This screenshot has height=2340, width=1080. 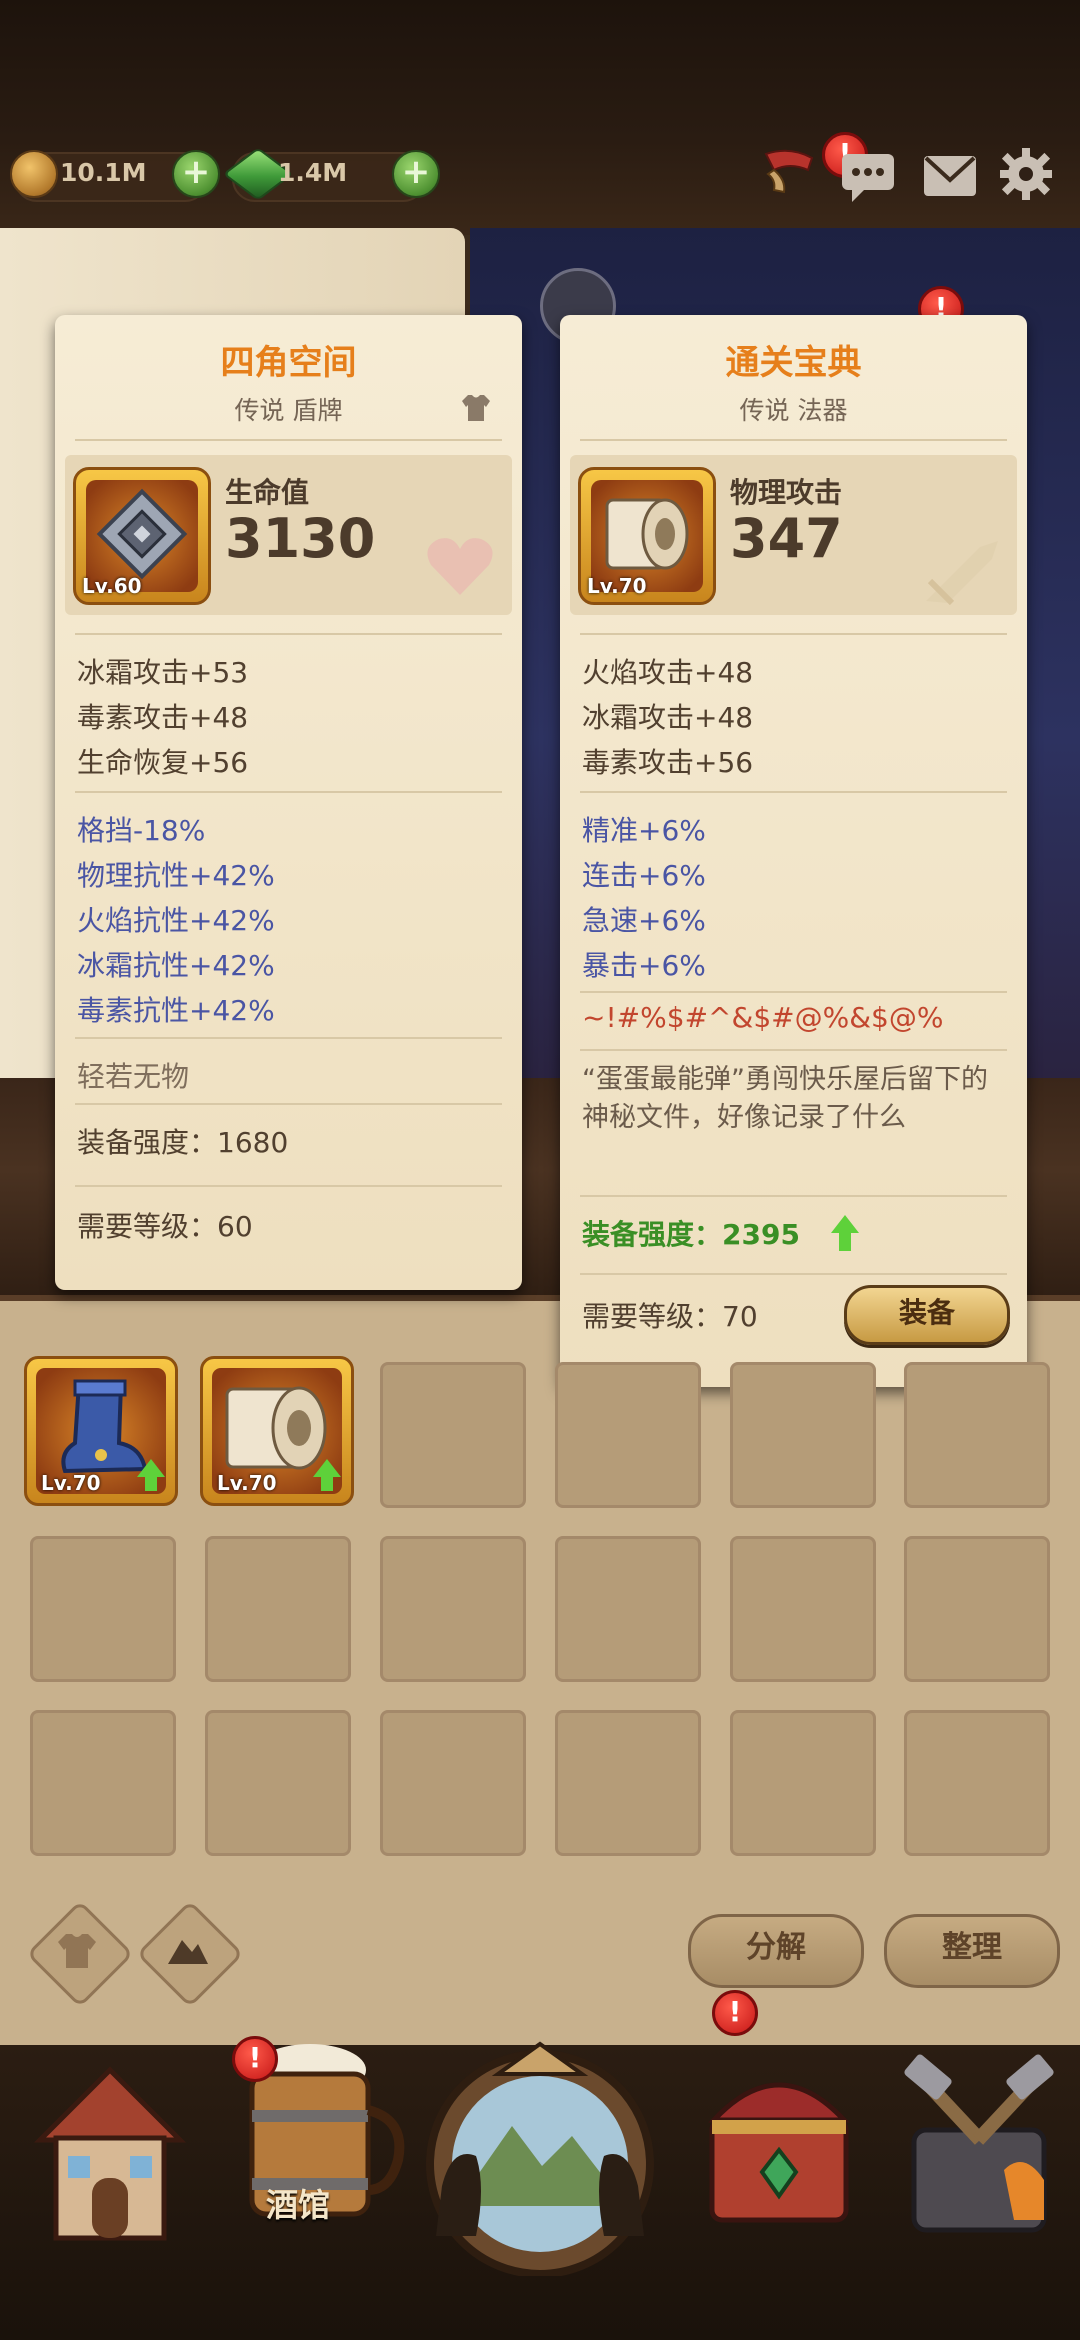 I want to click on item-rarity-type: 传说 法器, so click(x=793, y=410).